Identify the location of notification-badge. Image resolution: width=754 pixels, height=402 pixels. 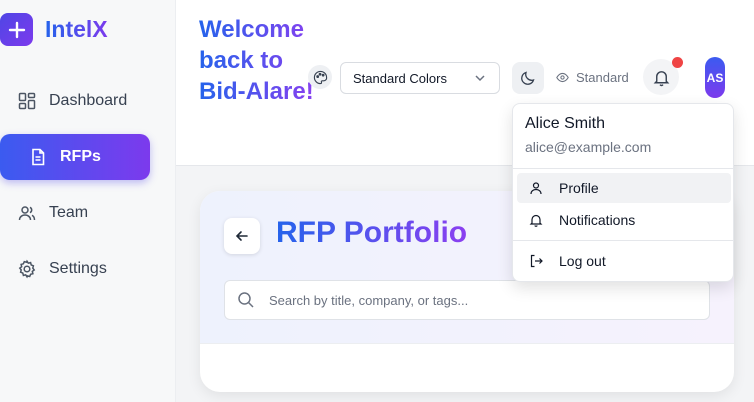
(677, 62).